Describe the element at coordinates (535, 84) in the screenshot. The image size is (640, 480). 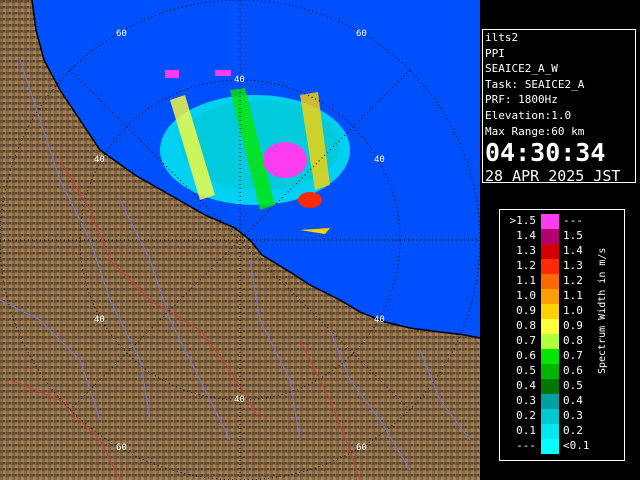
I see `task-name: Task: SEAICE2_A` at that location.